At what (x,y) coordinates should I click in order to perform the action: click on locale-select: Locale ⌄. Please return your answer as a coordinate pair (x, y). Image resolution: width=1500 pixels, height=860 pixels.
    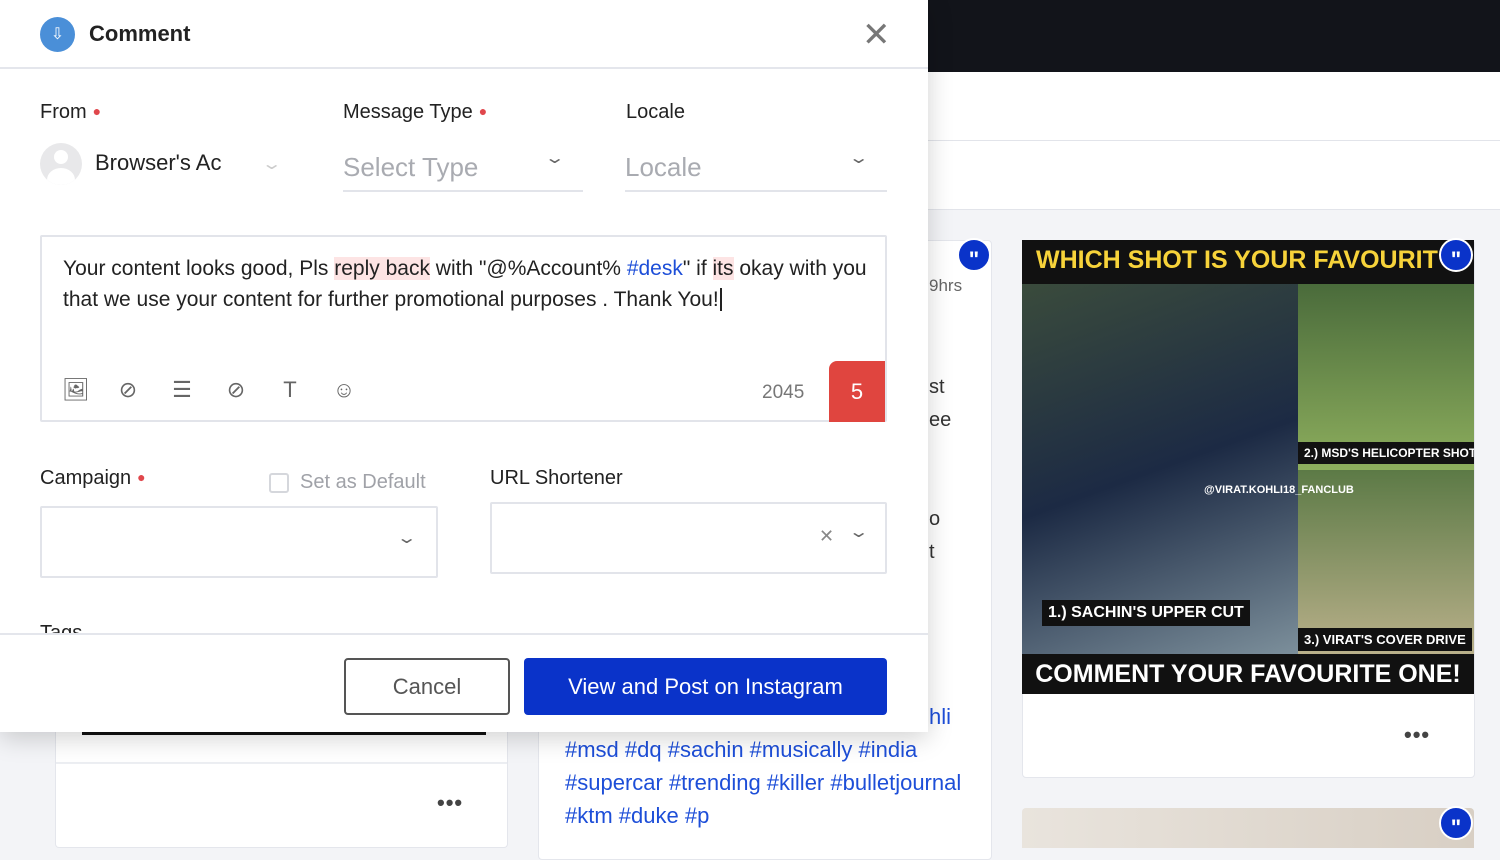
    Looking at the image, I should click on (756, 167).